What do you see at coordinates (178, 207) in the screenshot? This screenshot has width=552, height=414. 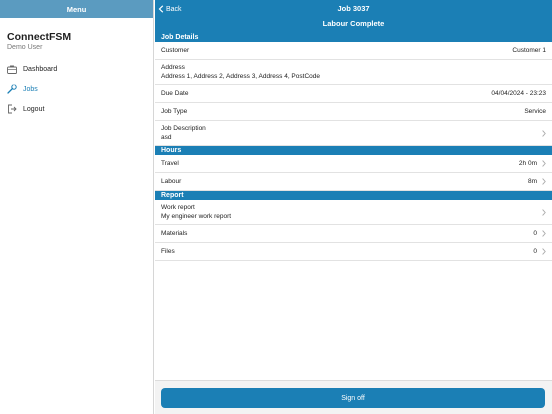 I see `work-report-label: Work report` at bounding box center [178, 207].